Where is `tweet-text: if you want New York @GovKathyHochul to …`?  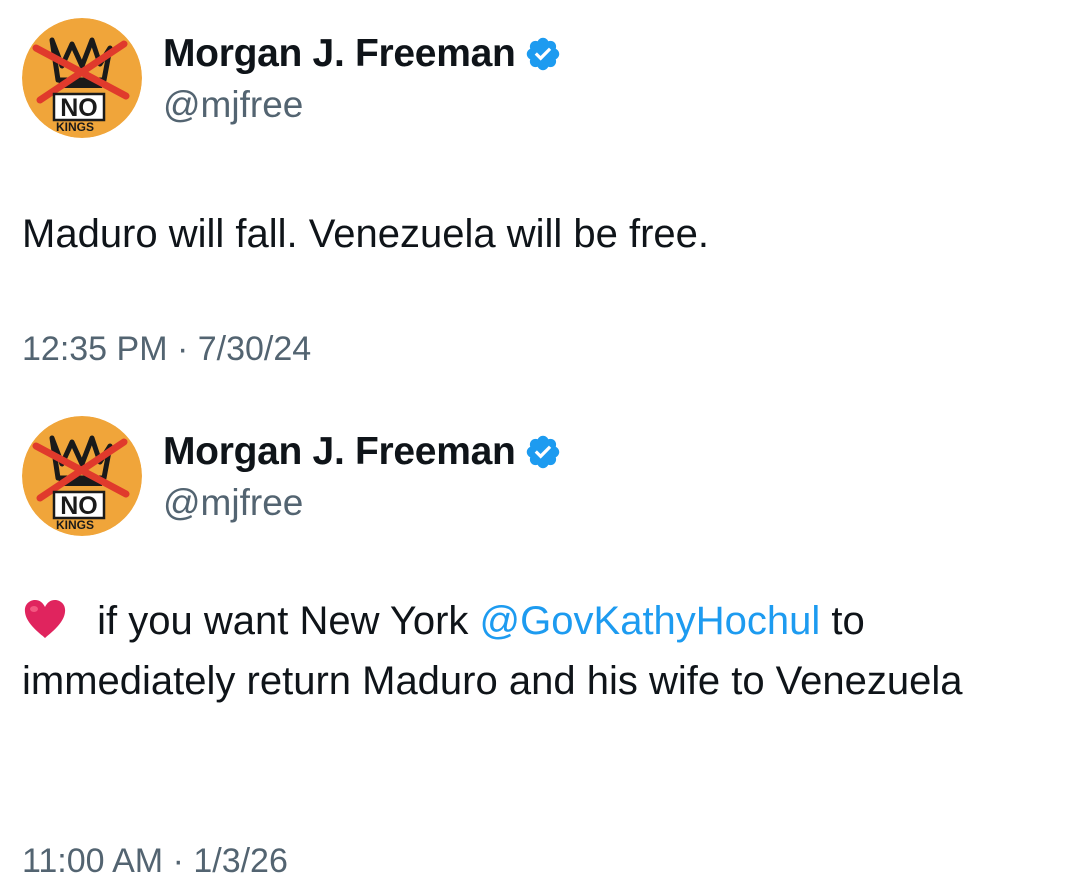
tweet-text: if you want New York @GovKathyHochul to … is located at coordinates (537, 651).